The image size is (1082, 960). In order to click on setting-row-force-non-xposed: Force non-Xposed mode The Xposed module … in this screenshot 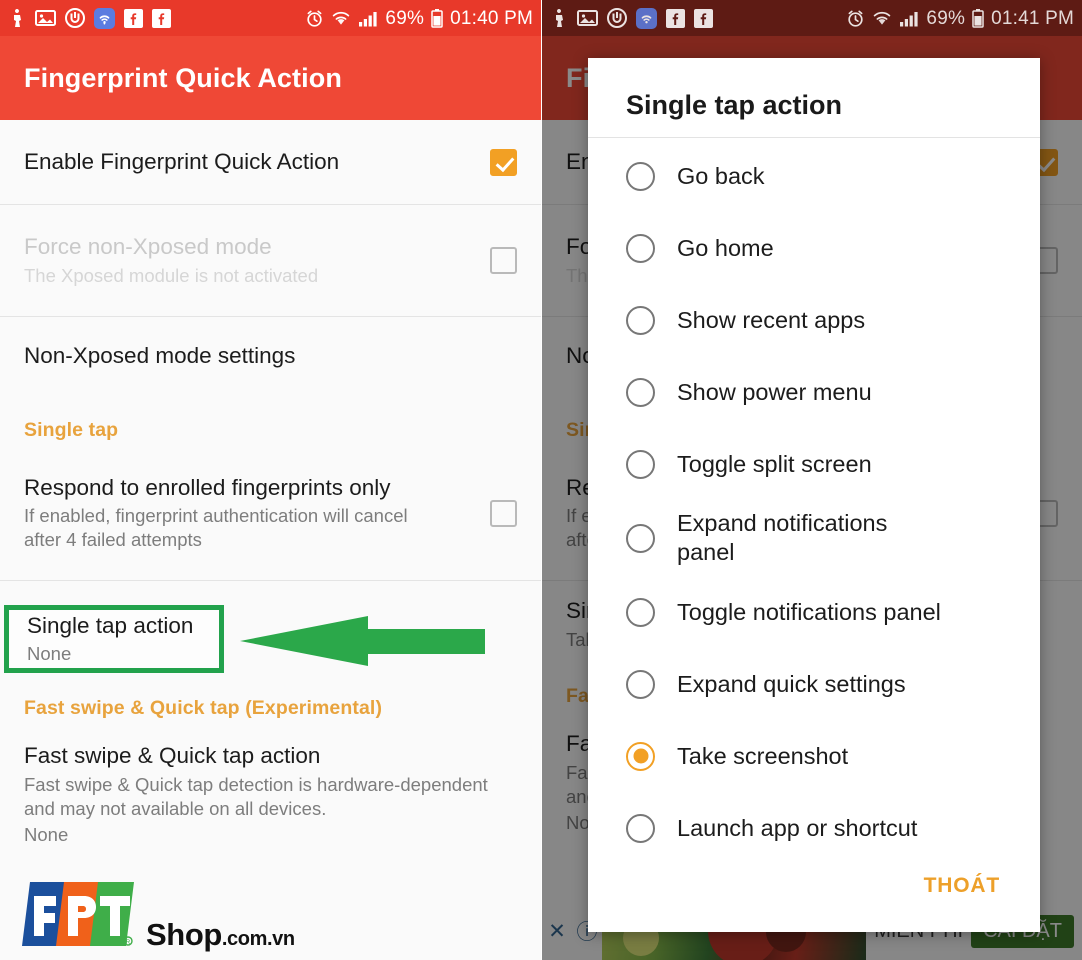, I will do `click(270, 260)`.